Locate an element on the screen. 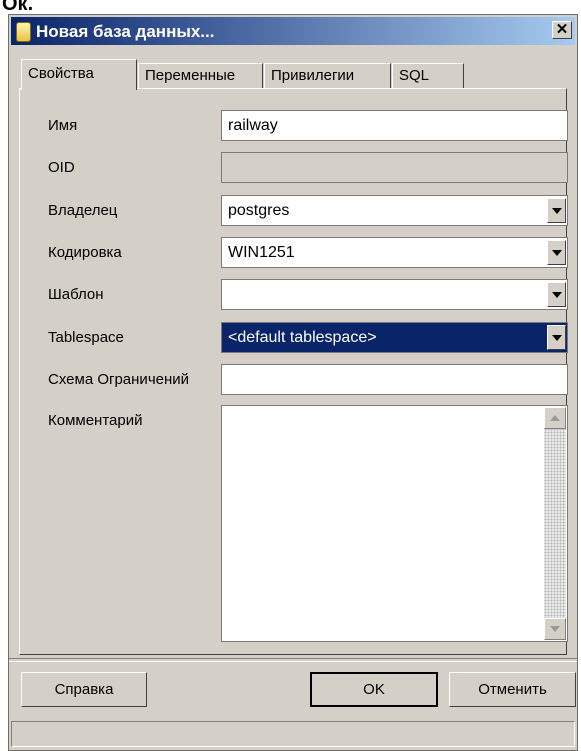 The width and height of the screenshot is (581, 751). template-select is located at coordinates (394, 294).